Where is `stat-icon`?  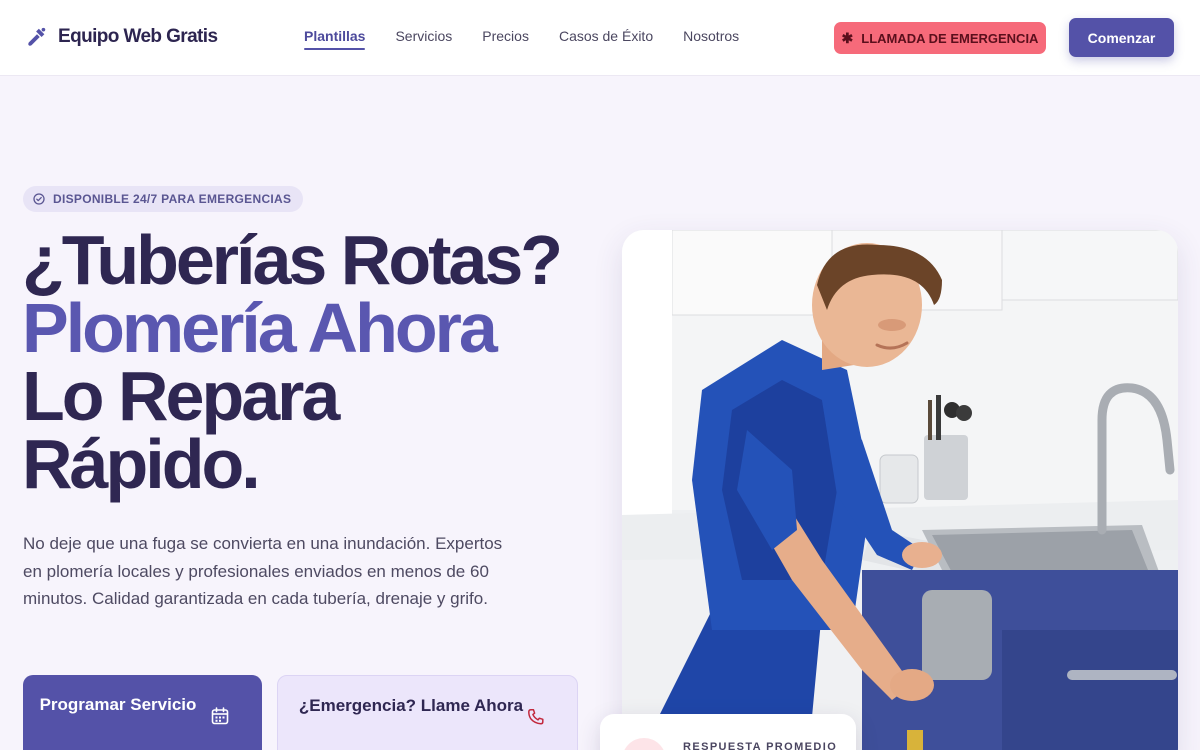
stat-icon is located at coordinates (644, 744).